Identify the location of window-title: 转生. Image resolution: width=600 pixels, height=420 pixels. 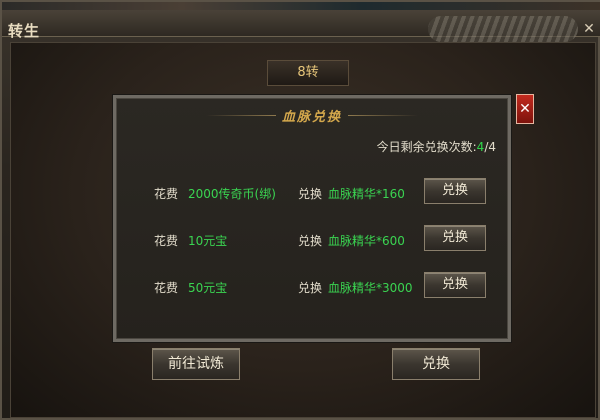
(24, 31).